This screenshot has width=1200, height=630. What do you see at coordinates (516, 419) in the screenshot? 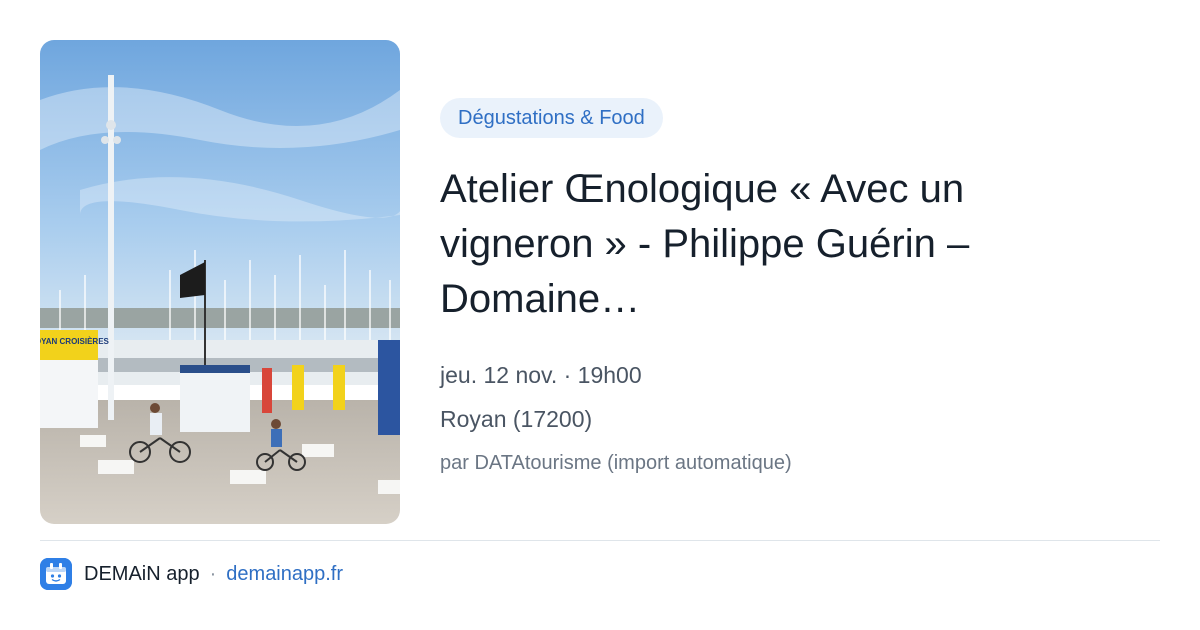
I see `event-location: Royan (17200)` at bounding box center [516, 419].